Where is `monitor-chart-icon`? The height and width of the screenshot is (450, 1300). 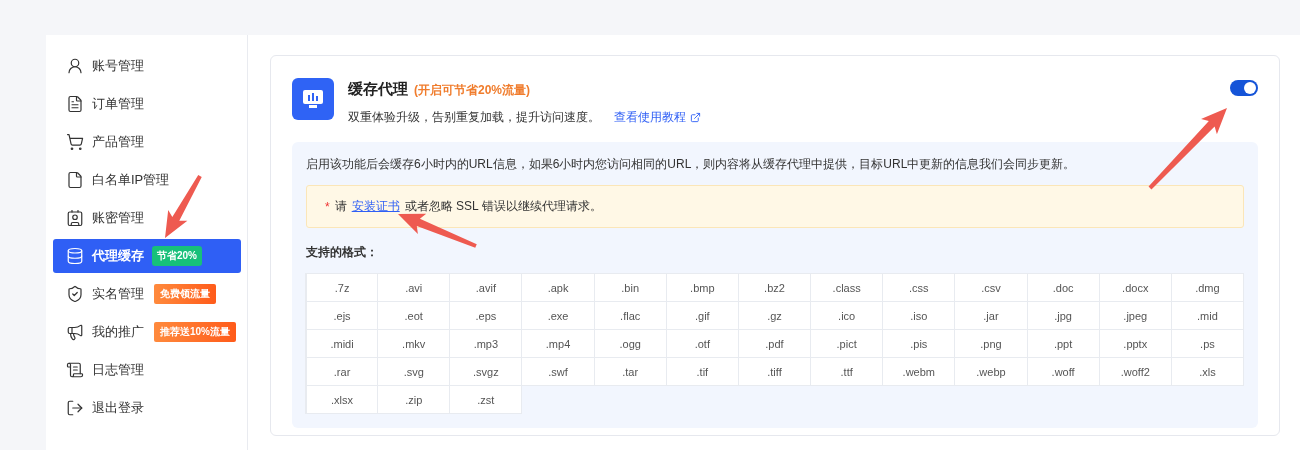
monitor-chart-icon is located at coordinates (313, 99).